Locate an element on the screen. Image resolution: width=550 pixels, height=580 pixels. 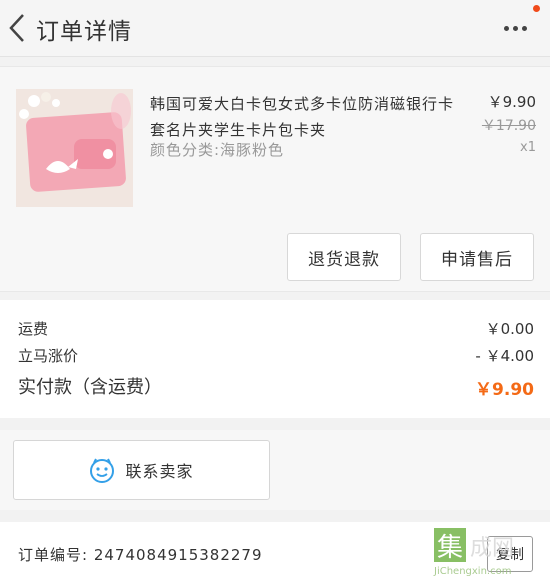
watermark-text: 成网 is located at coordinates (492, 548).